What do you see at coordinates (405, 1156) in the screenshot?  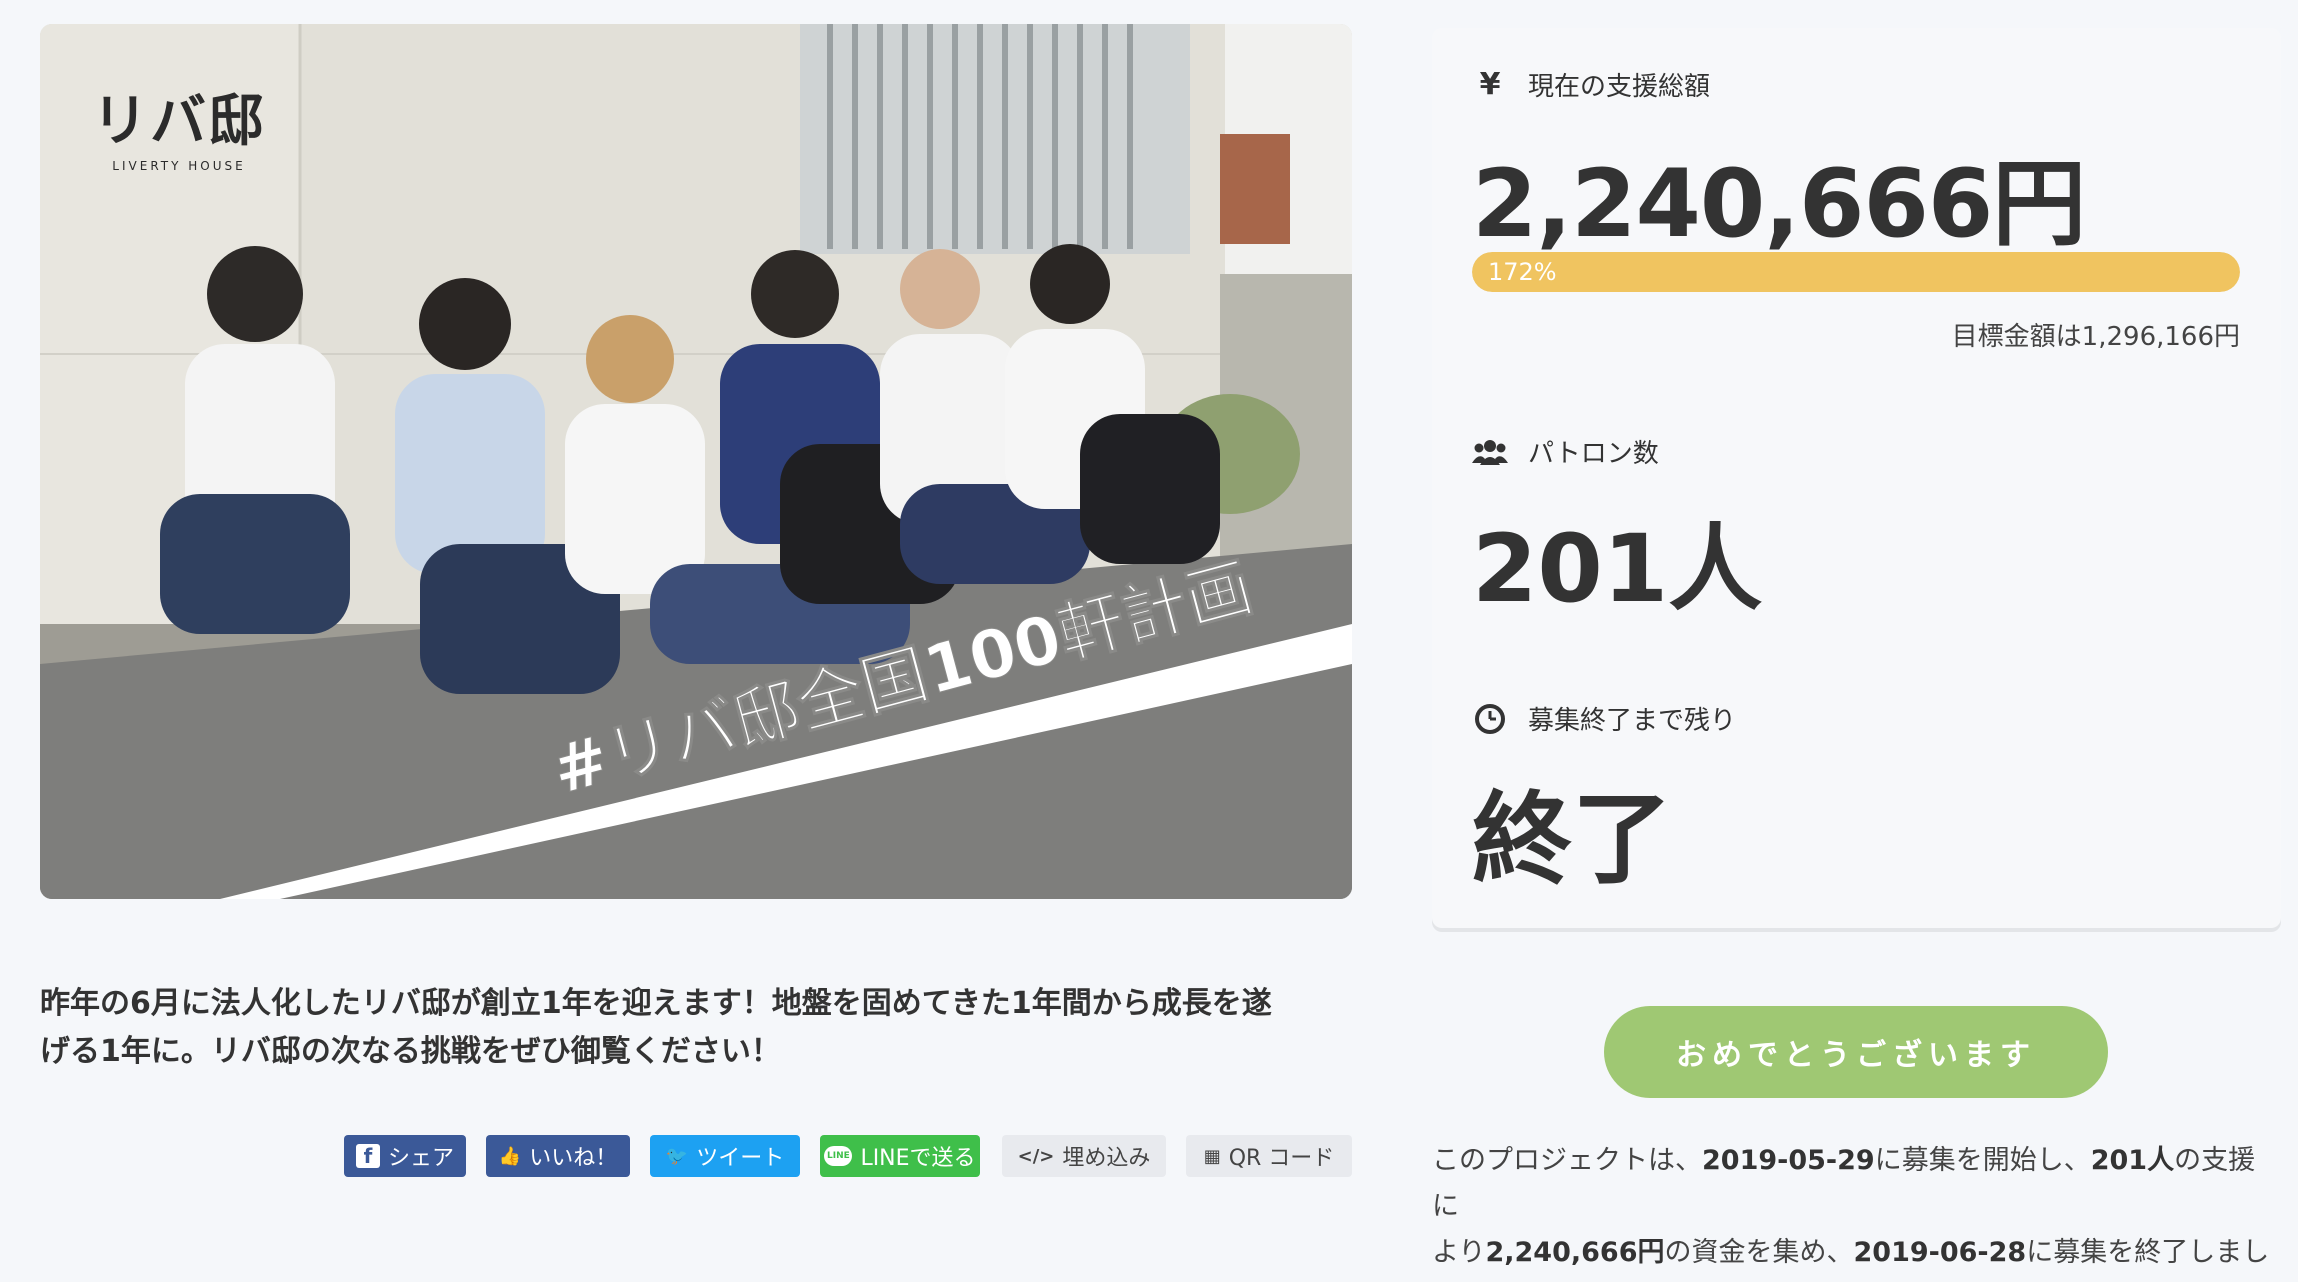 I see `facebook-share-button: f シェア` at bounding box center [405, 1156].